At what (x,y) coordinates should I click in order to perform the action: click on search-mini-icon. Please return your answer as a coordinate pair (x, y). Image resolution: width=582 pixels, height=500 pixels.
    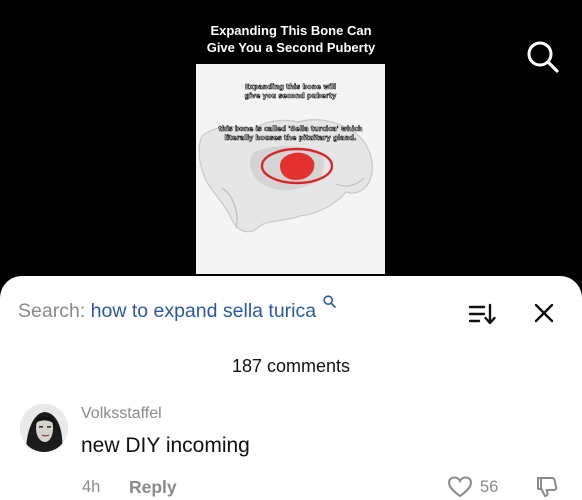
    Looking at the image, I should click on (329, 301).